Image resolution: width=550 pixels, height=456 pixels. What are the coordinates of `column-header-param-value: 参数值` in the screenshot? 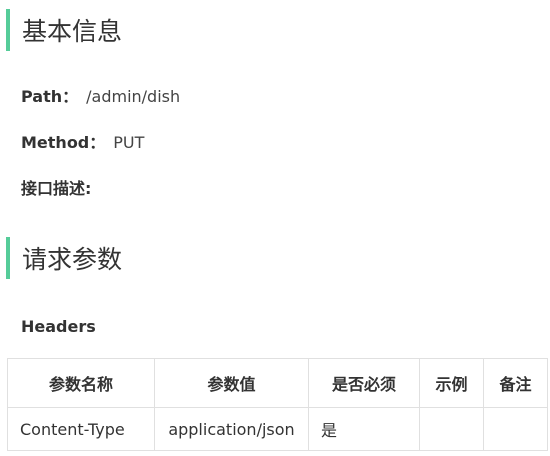 It's located at (231, 383).